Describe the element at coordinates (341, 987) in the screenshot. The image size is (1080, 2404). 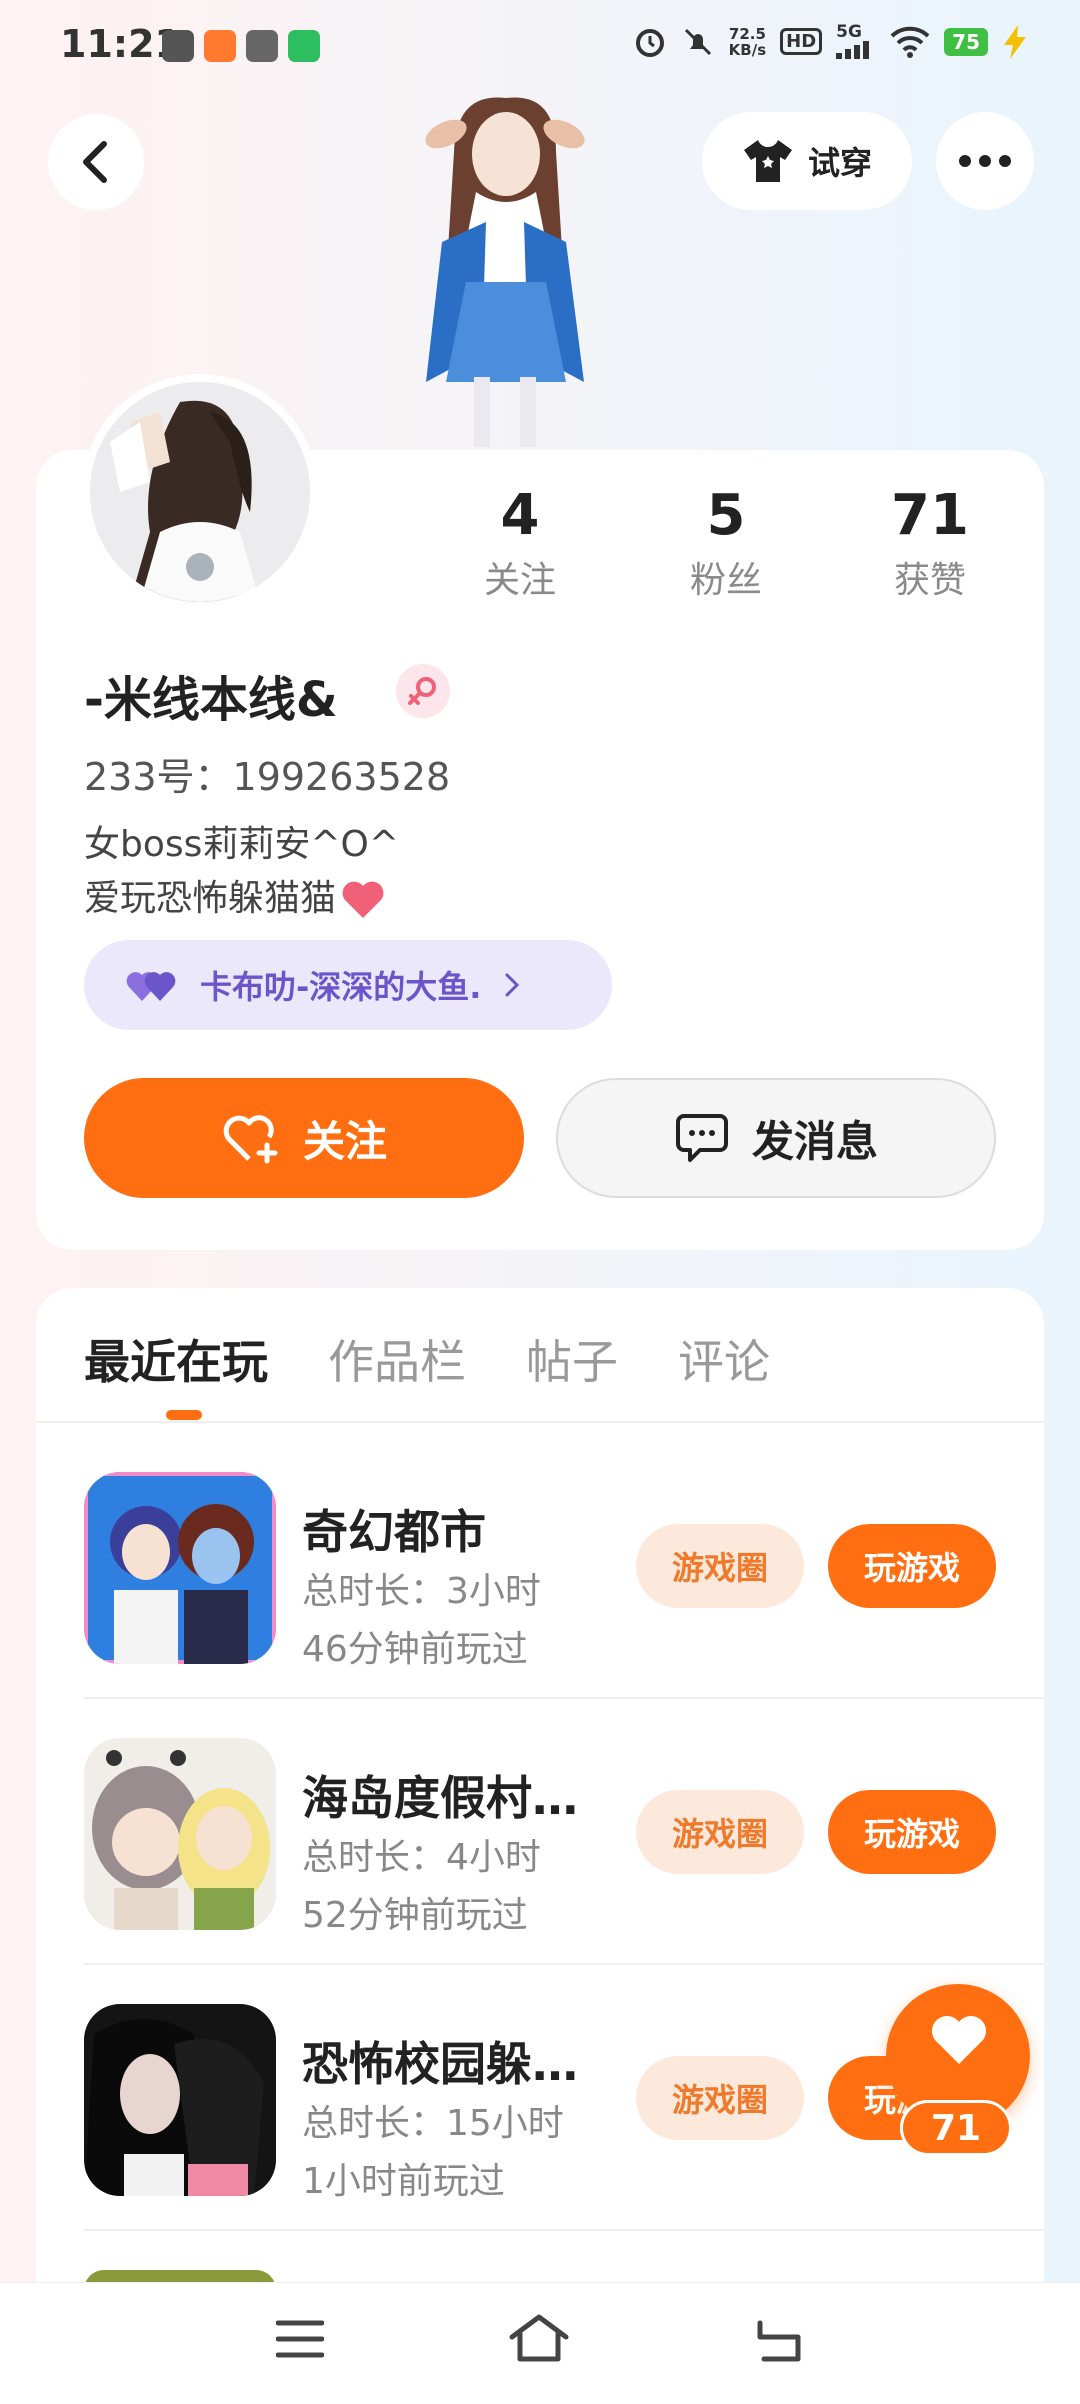
I see `relation-text: 卡布叻-深深的大鱼.` at that location.